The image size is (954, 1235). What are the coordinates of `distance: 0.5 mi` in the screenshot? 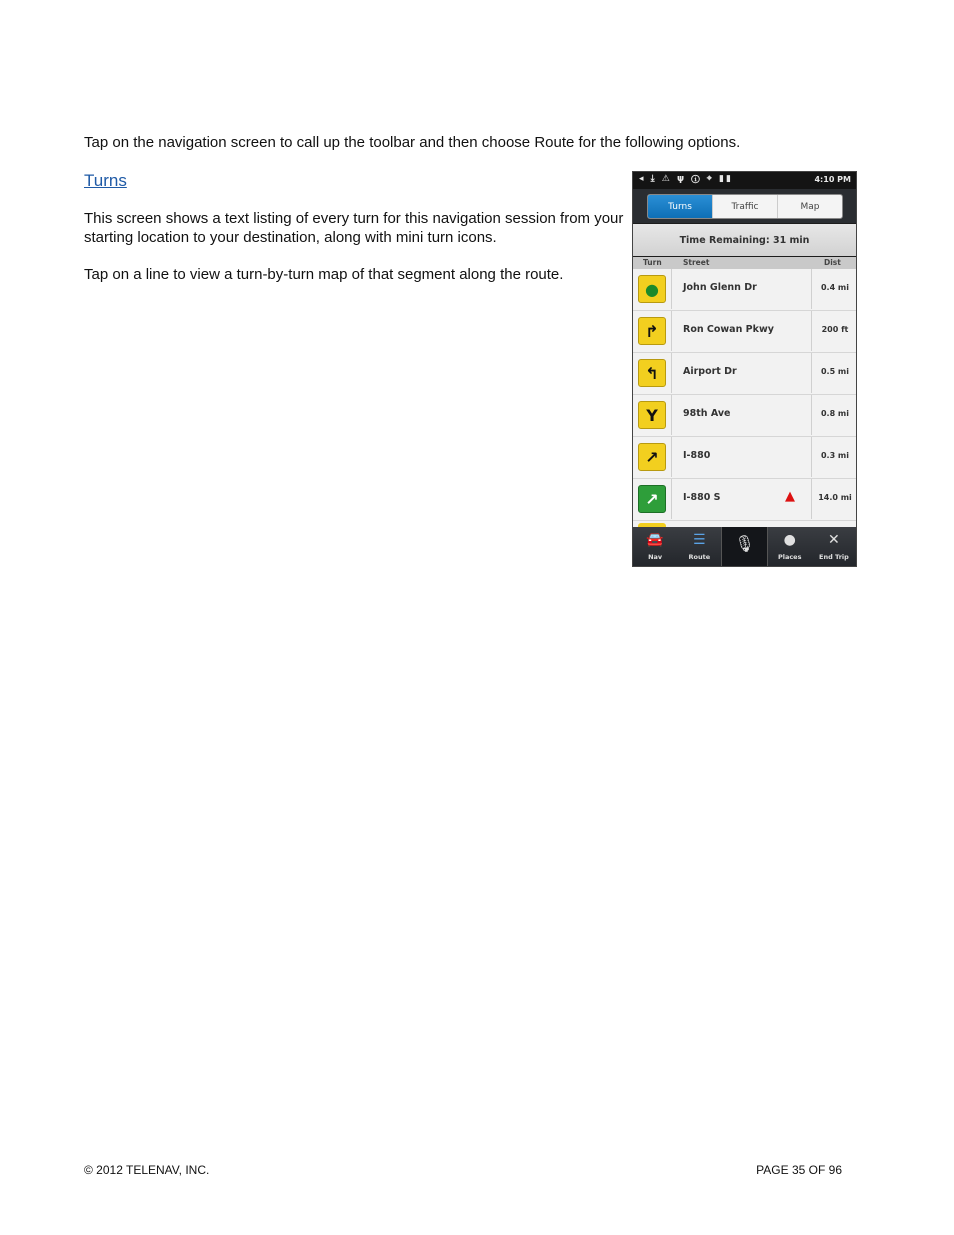 It's located at (835, 371).